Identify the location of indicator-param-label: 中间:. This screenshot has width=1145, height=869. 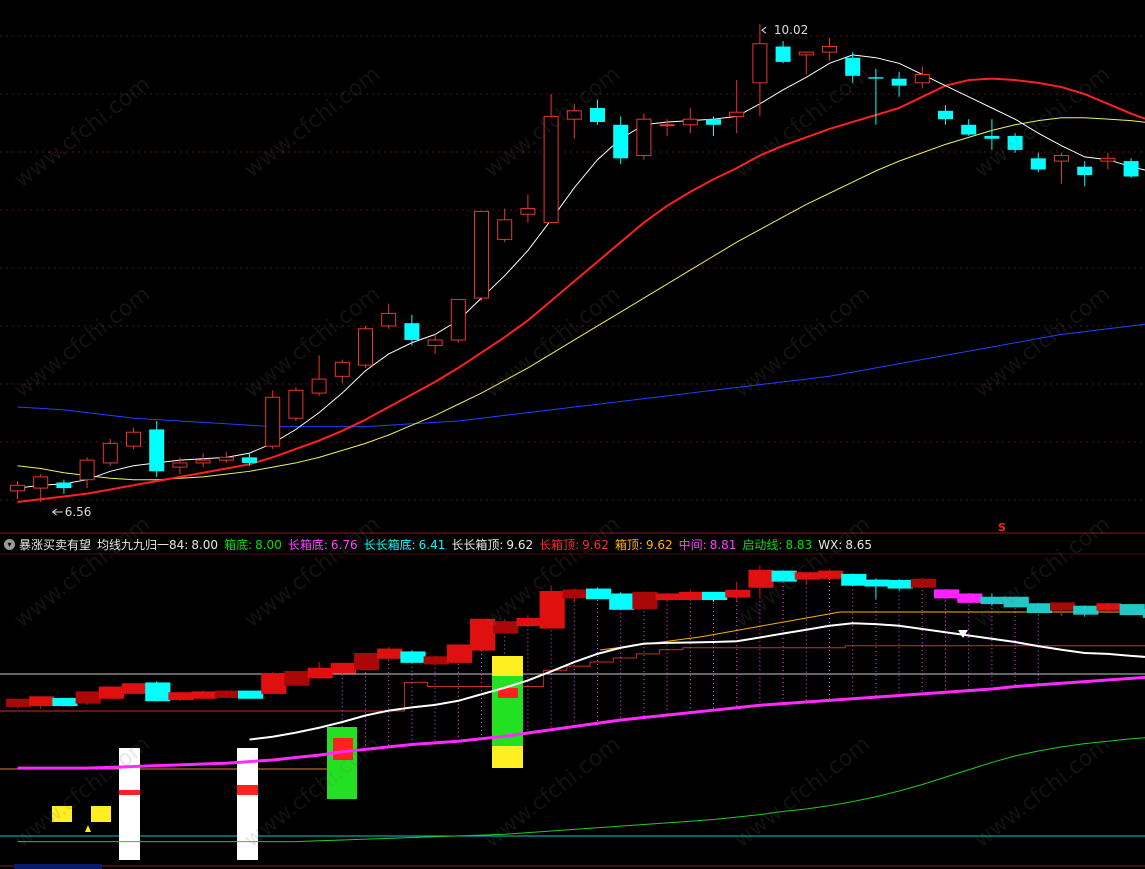
(692, 544).